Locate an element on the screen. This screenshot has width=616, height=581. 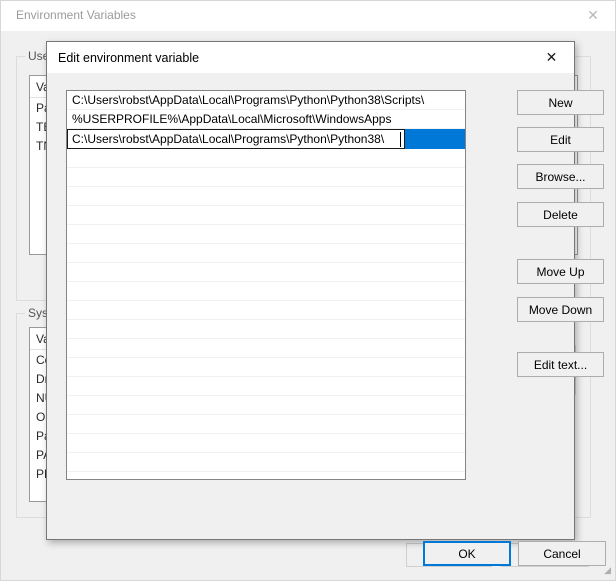
dialog-titlebar: Edit environment variable ✕ is located at coordinates (310, 57).